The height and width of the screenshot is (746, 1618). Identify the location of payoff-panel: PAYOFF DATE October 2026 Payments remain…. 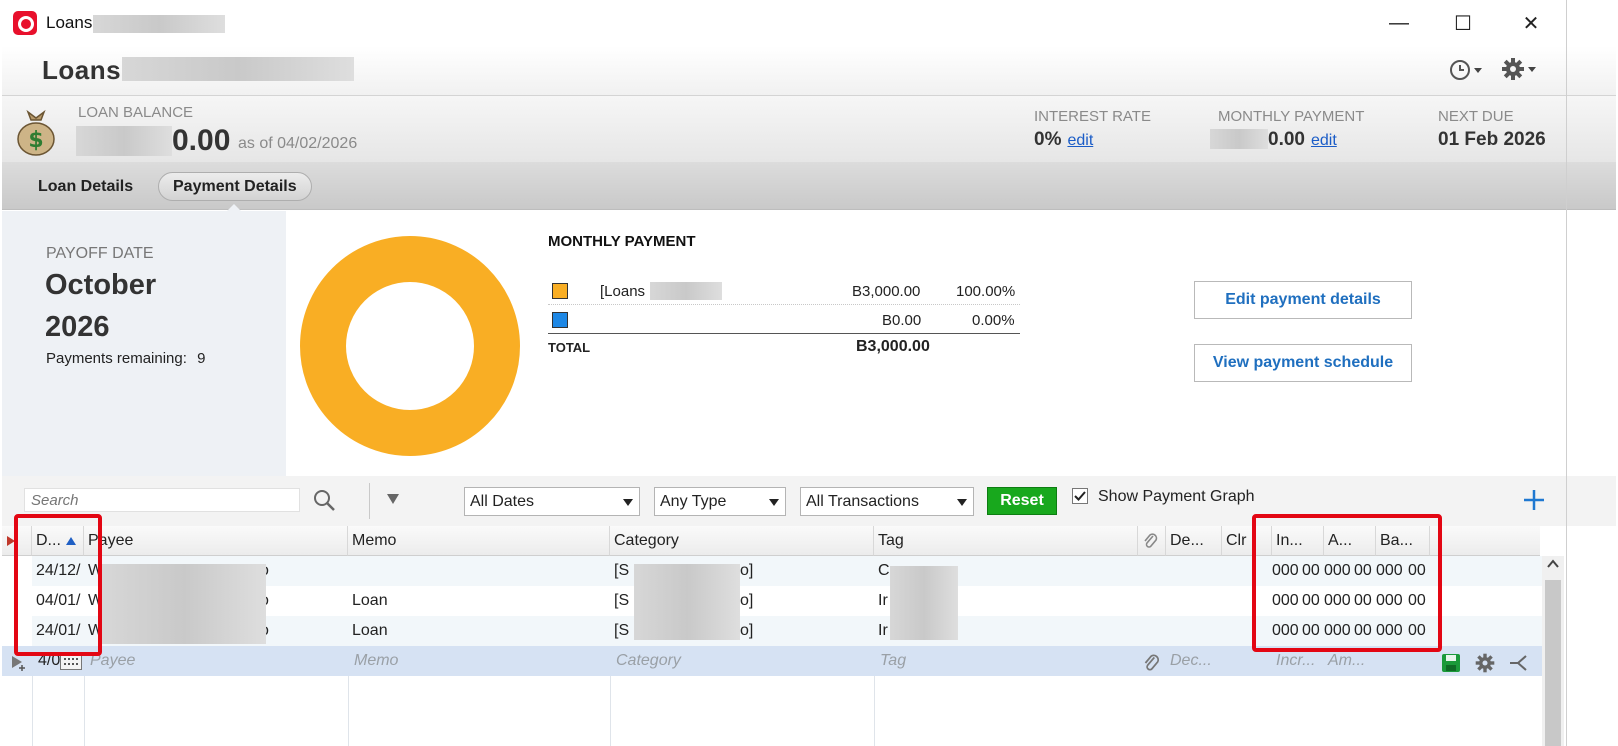
(144, 343).